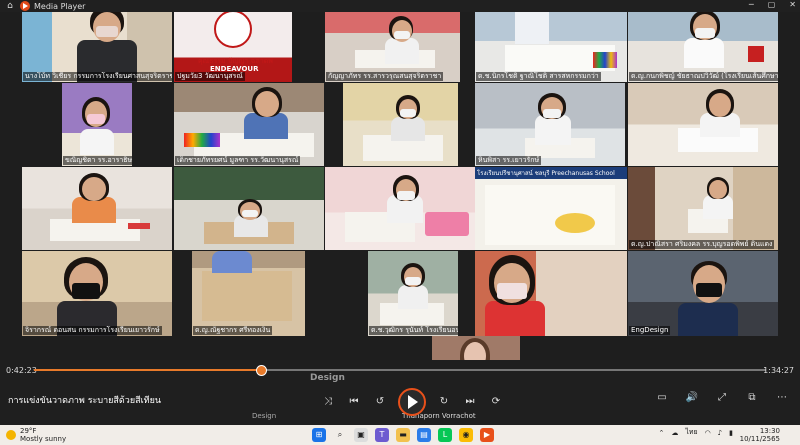  I want to click on fullscreen-icon: ⤢, so click(722, 398).